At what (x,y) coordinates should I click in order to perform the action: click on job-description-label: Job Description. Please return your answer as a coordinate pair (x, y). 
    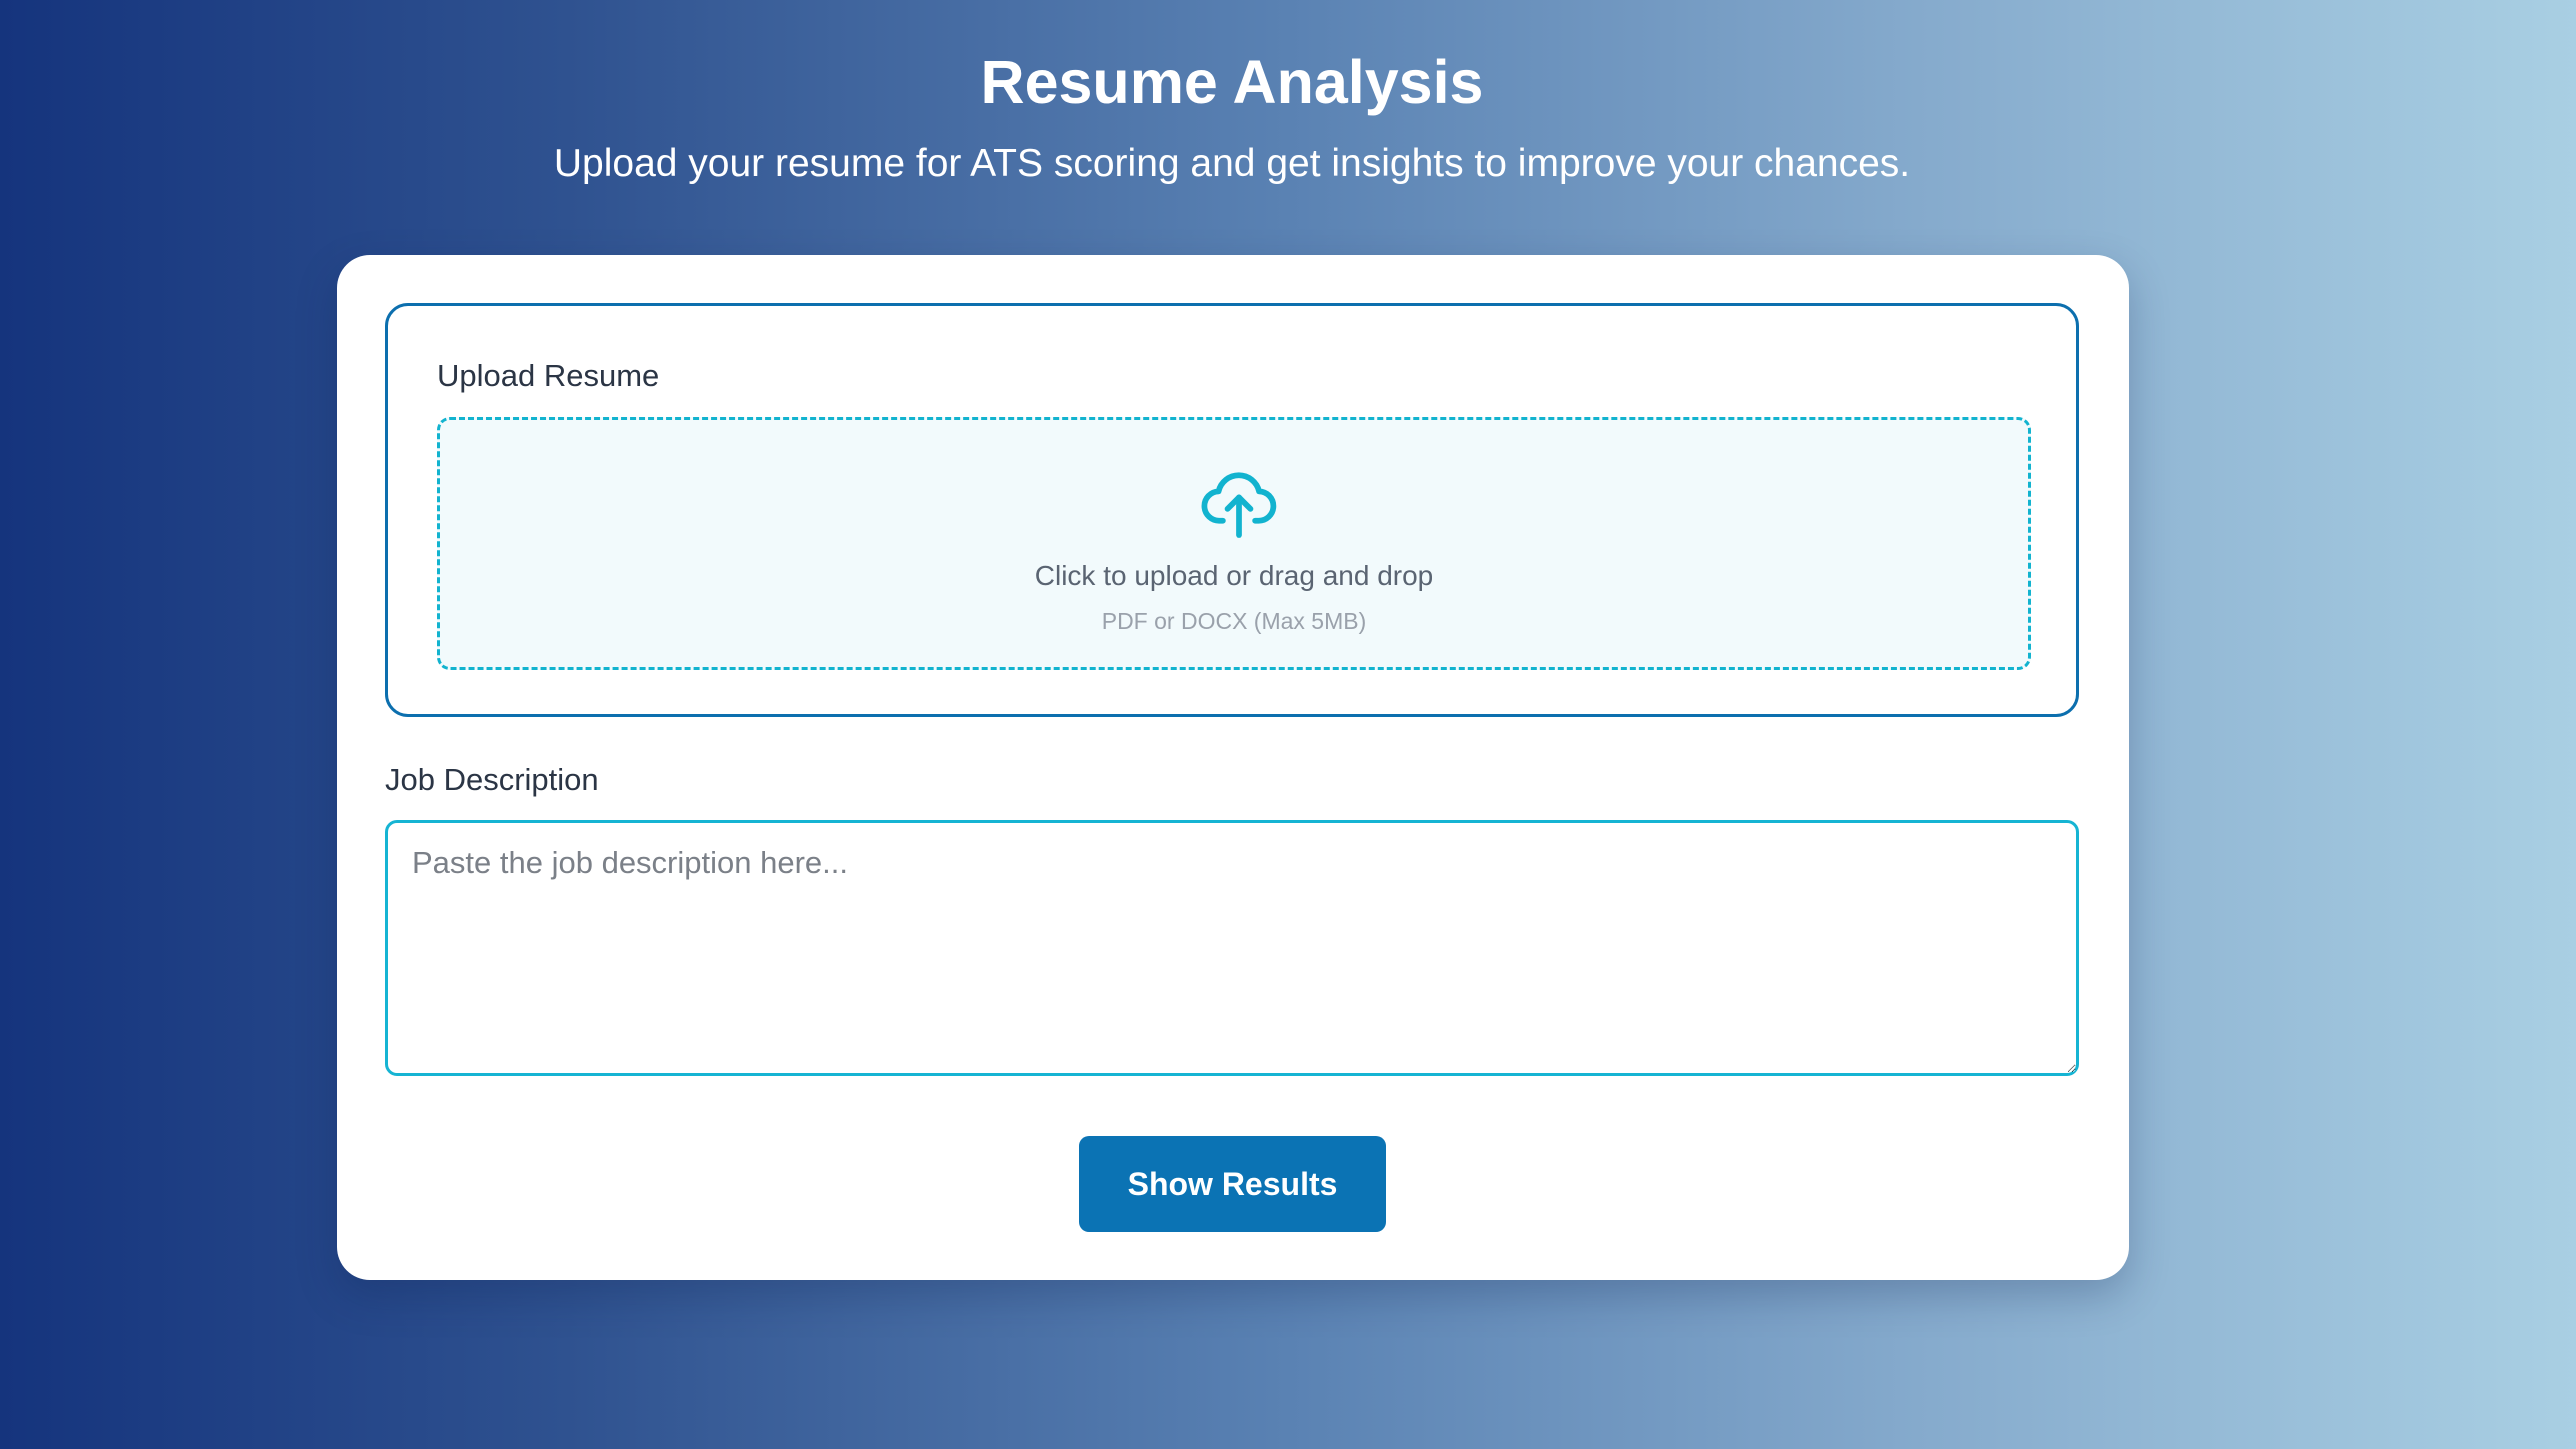
    Looking at the image, I should click on (492, 779).